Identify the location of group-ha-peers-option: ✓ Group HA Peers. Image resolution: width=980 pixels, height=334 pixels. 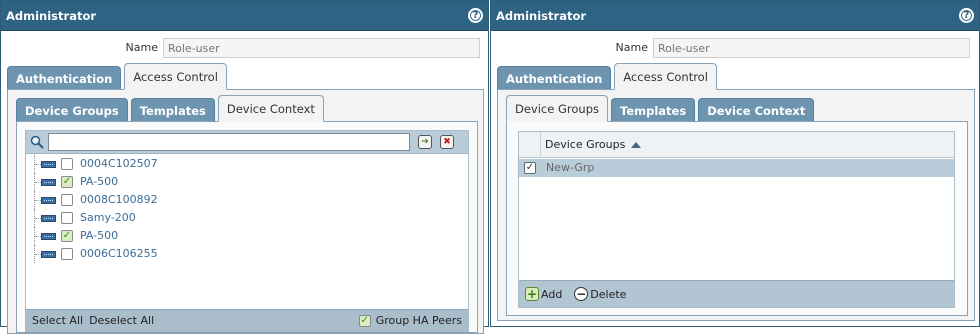
(410, 320).